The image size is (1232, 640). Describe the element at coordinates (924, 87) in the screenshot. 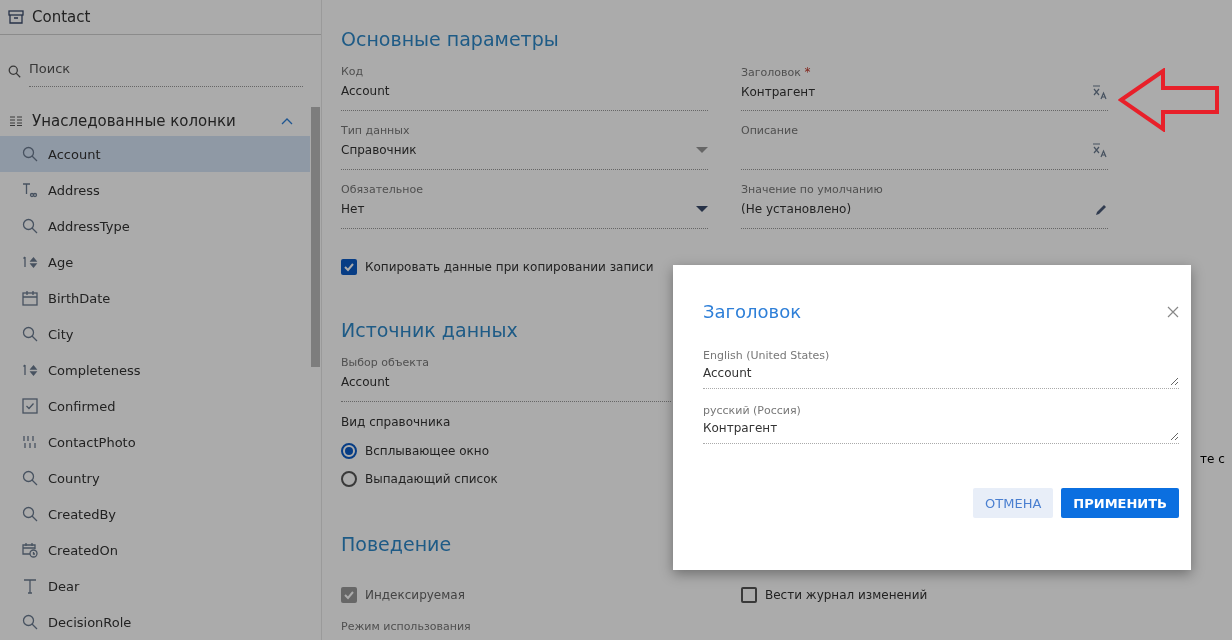

I see `form-field: Заголовок * Контрагент` at that location.